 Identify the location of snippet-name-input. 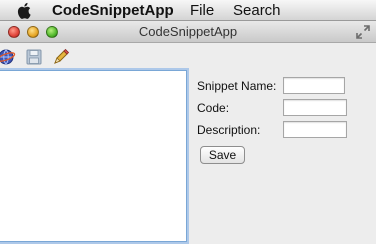
(314, 85).